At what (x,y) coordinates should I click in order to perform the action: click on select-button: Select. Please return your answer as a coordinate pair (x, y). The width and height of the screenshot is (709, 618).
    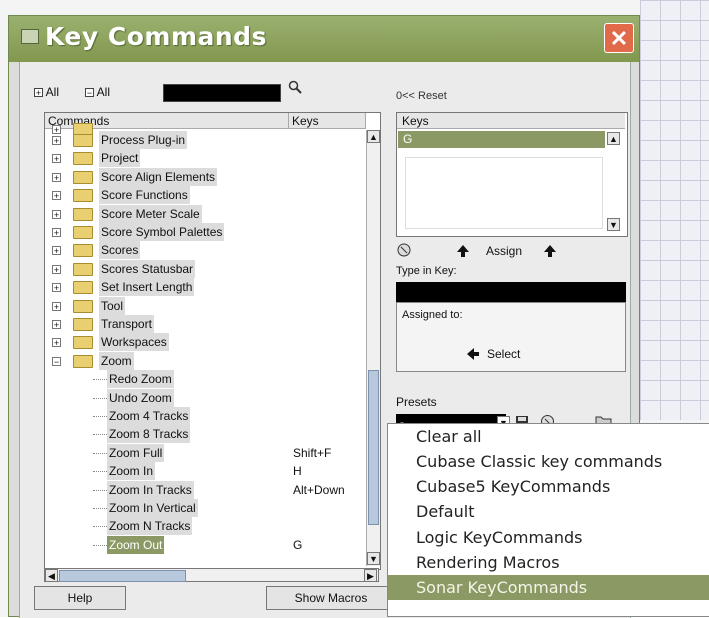
    Looking at the image, I should click on (503, 354).